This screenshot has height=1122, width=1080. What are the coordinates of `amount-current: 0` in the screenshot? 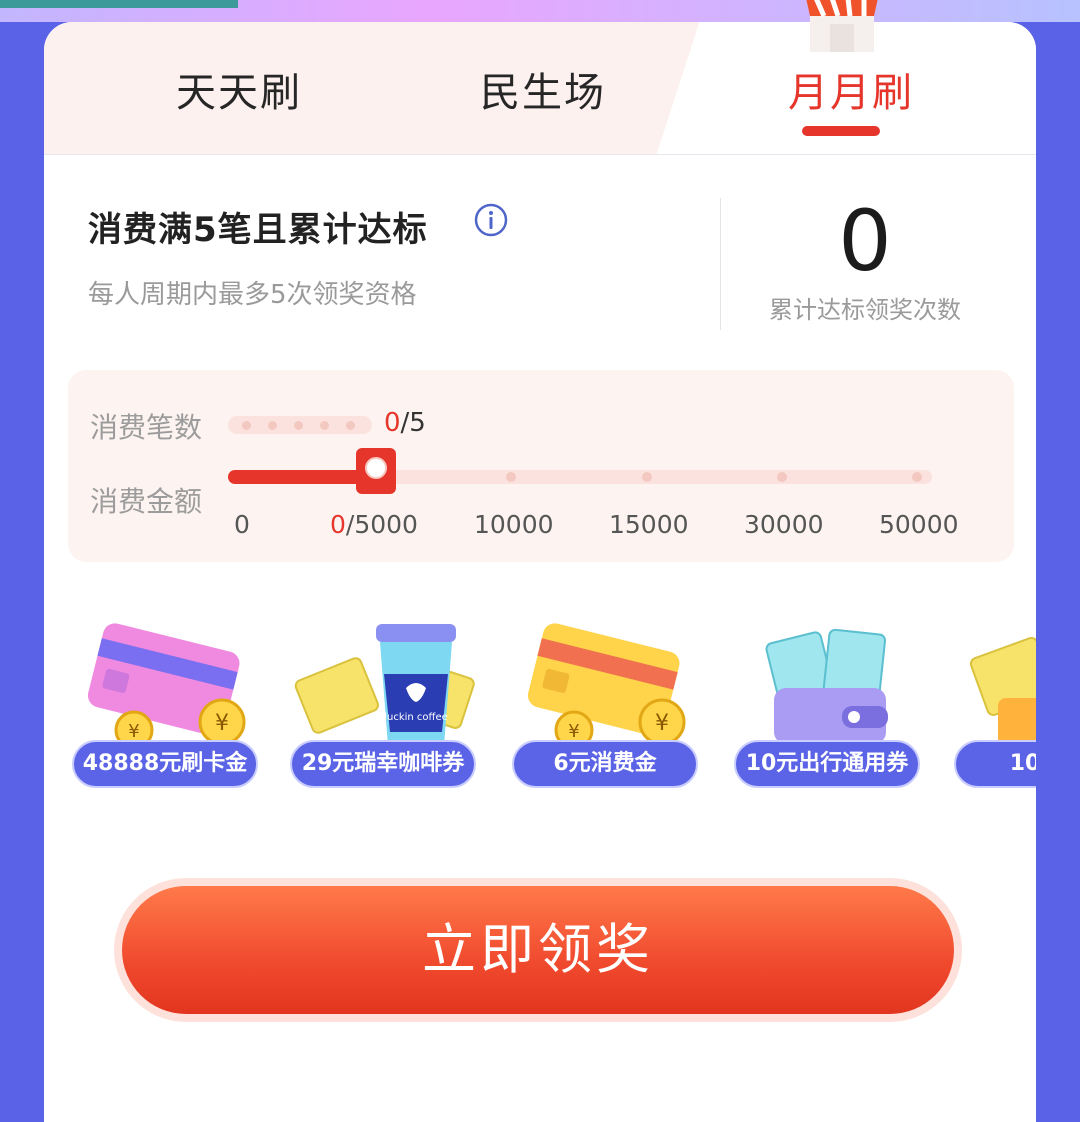 It's located at (338, 524).